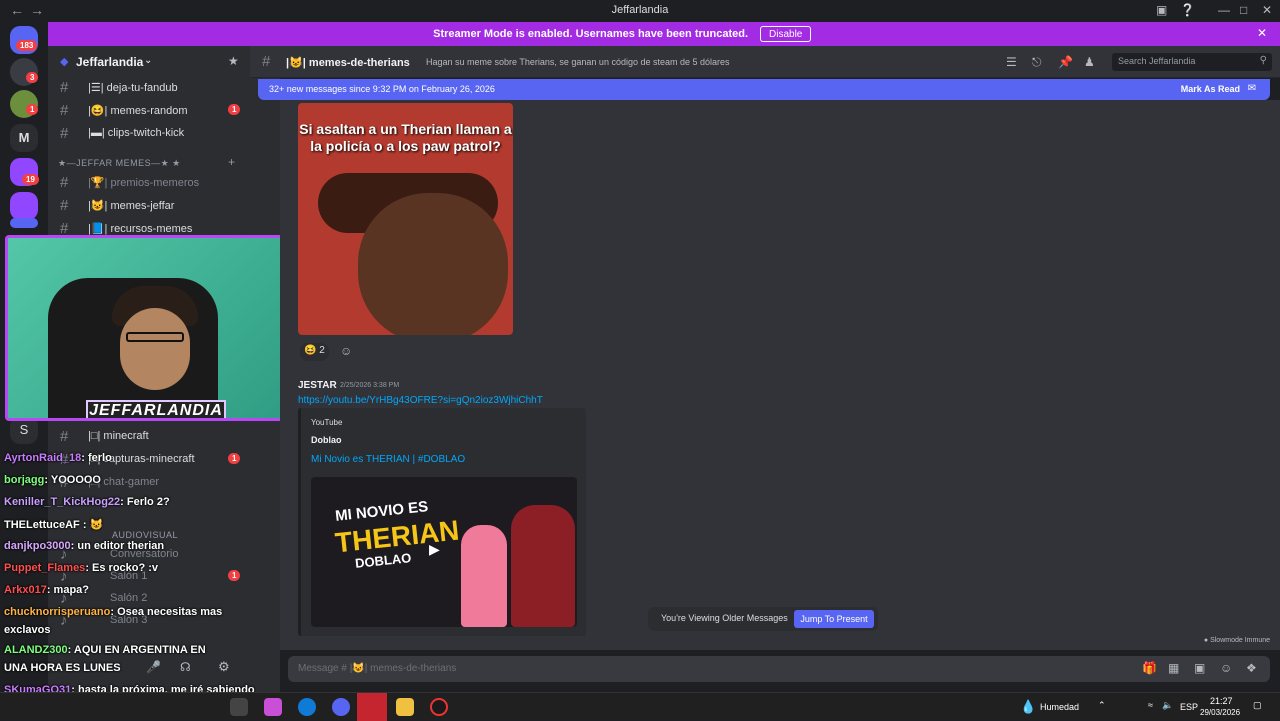 This screenshot has height=721, width=1280. I want to click on streamer-glasses, so click(155, 337).